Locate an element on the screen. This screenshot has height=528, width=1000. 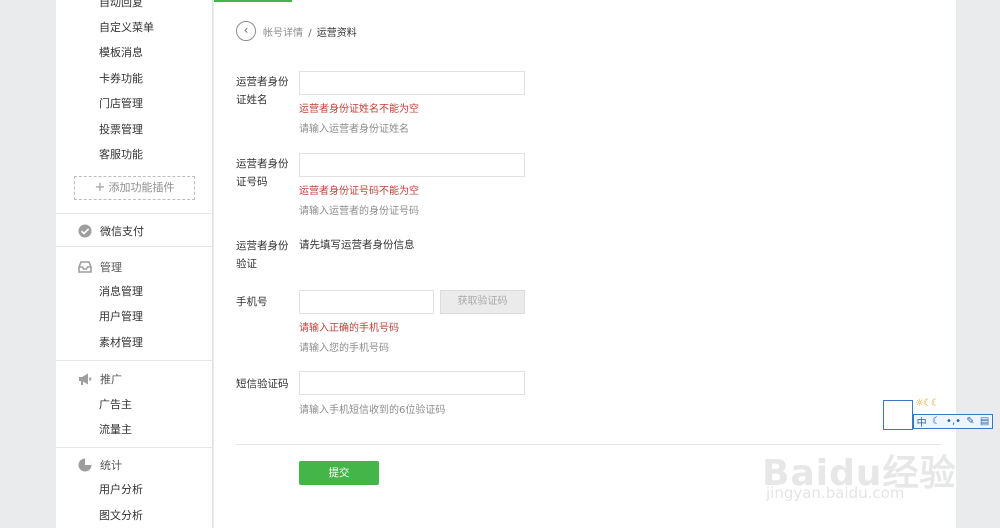
sidebar-item-article-analytics: 图文分析 is located at coordinates (121, 516).